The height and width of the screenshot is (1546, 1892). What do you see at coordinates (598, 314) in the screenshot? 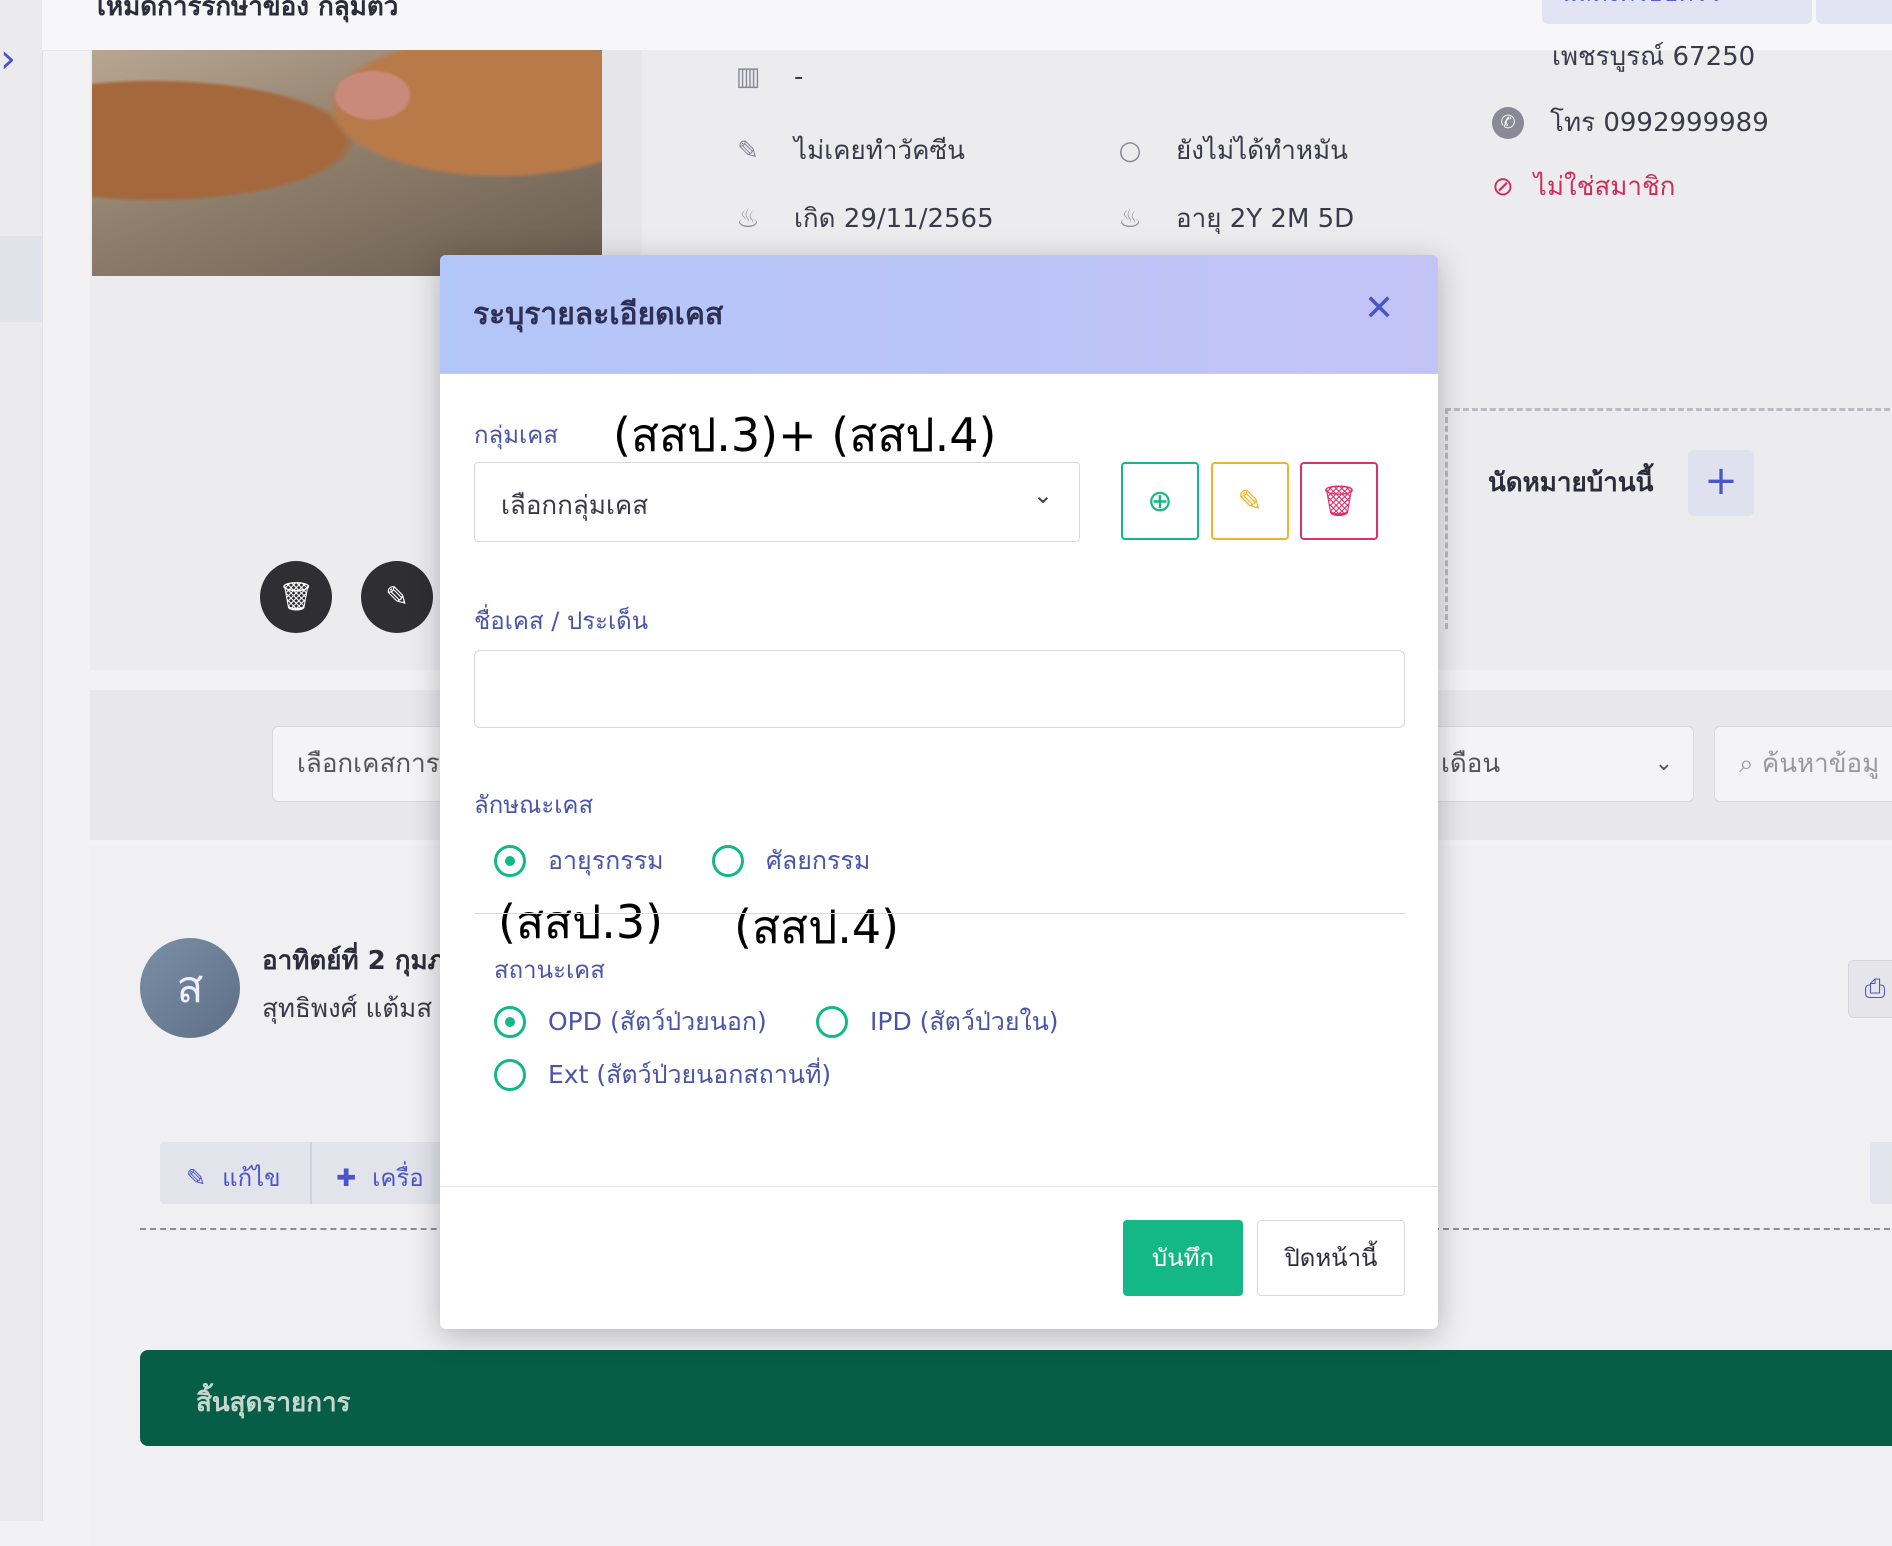
I see `modal-title: ระบุรายละเอียดเคส` at bounding box center [598, 314].